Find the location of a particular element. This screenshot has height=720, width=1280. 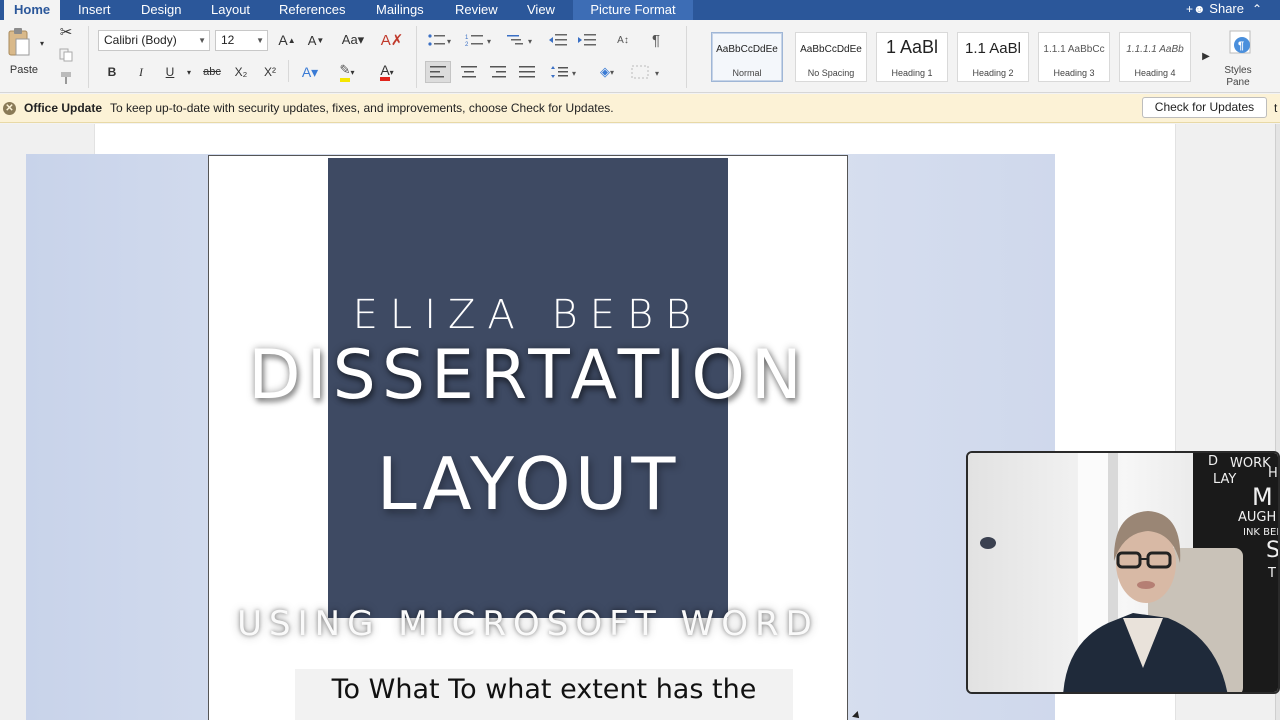

style-preview: AaBbCcDdEe is located at coordinates (831, 49).